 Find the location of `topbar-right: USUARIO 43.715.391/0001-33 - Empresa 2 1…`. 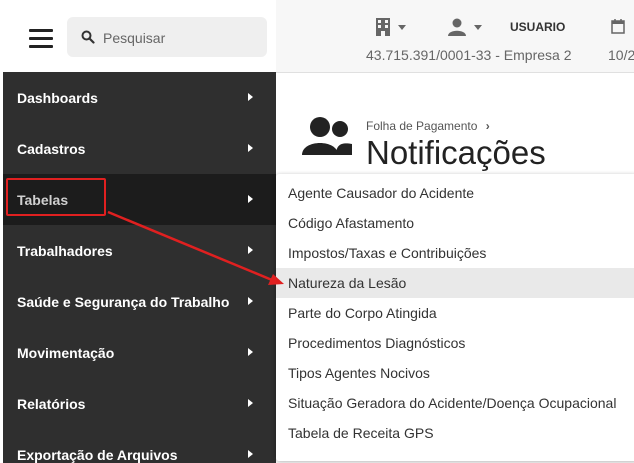

topbar-right: USUARIO 43.715.391/0001-33 - Empresa 2 1… is located at coordinates (455, 36).